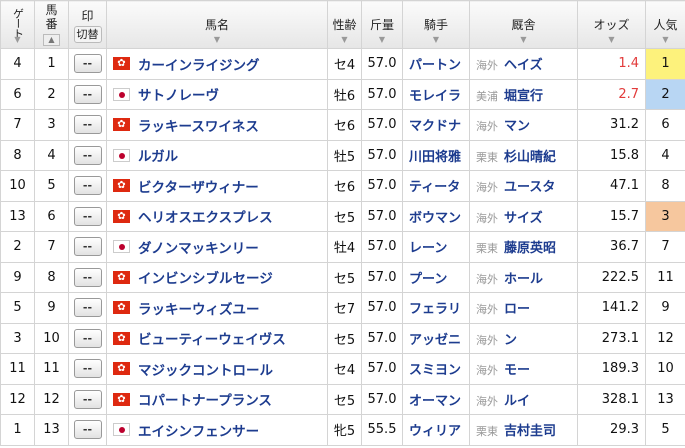  I want to click on horse-cell: ✿ ビクターザウィナー, so click(217, 186).